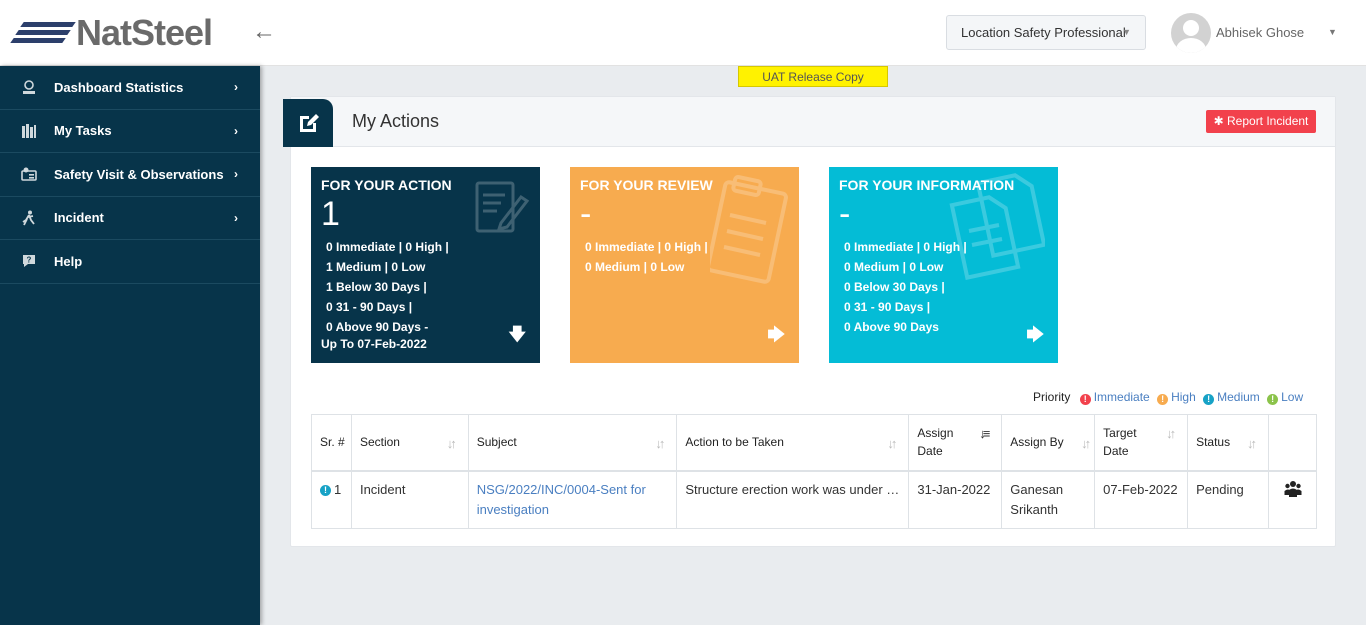  I want to click on arrow-down-icon: 🡇, so click(517, 336).